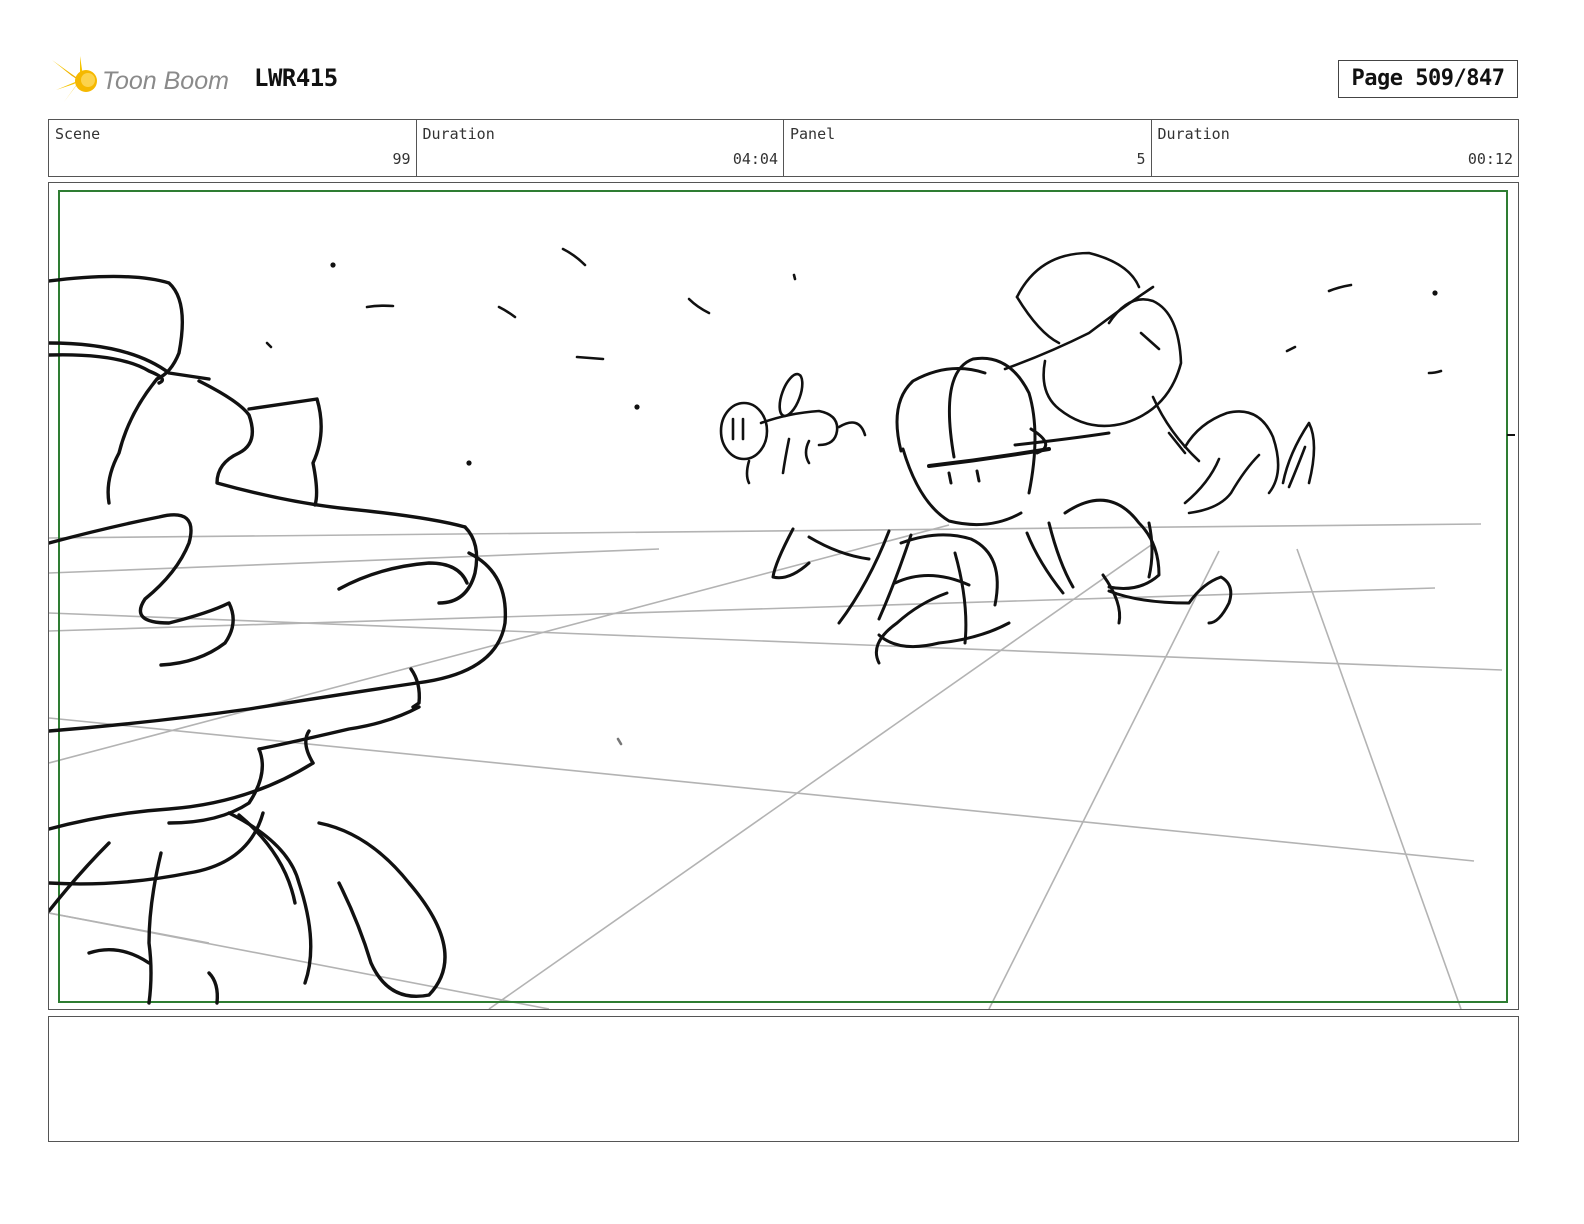  What do you see at coordinates (783, 1079) in the screenshot?
I see `panel-notes-box` at bounding box center [783, 1079].